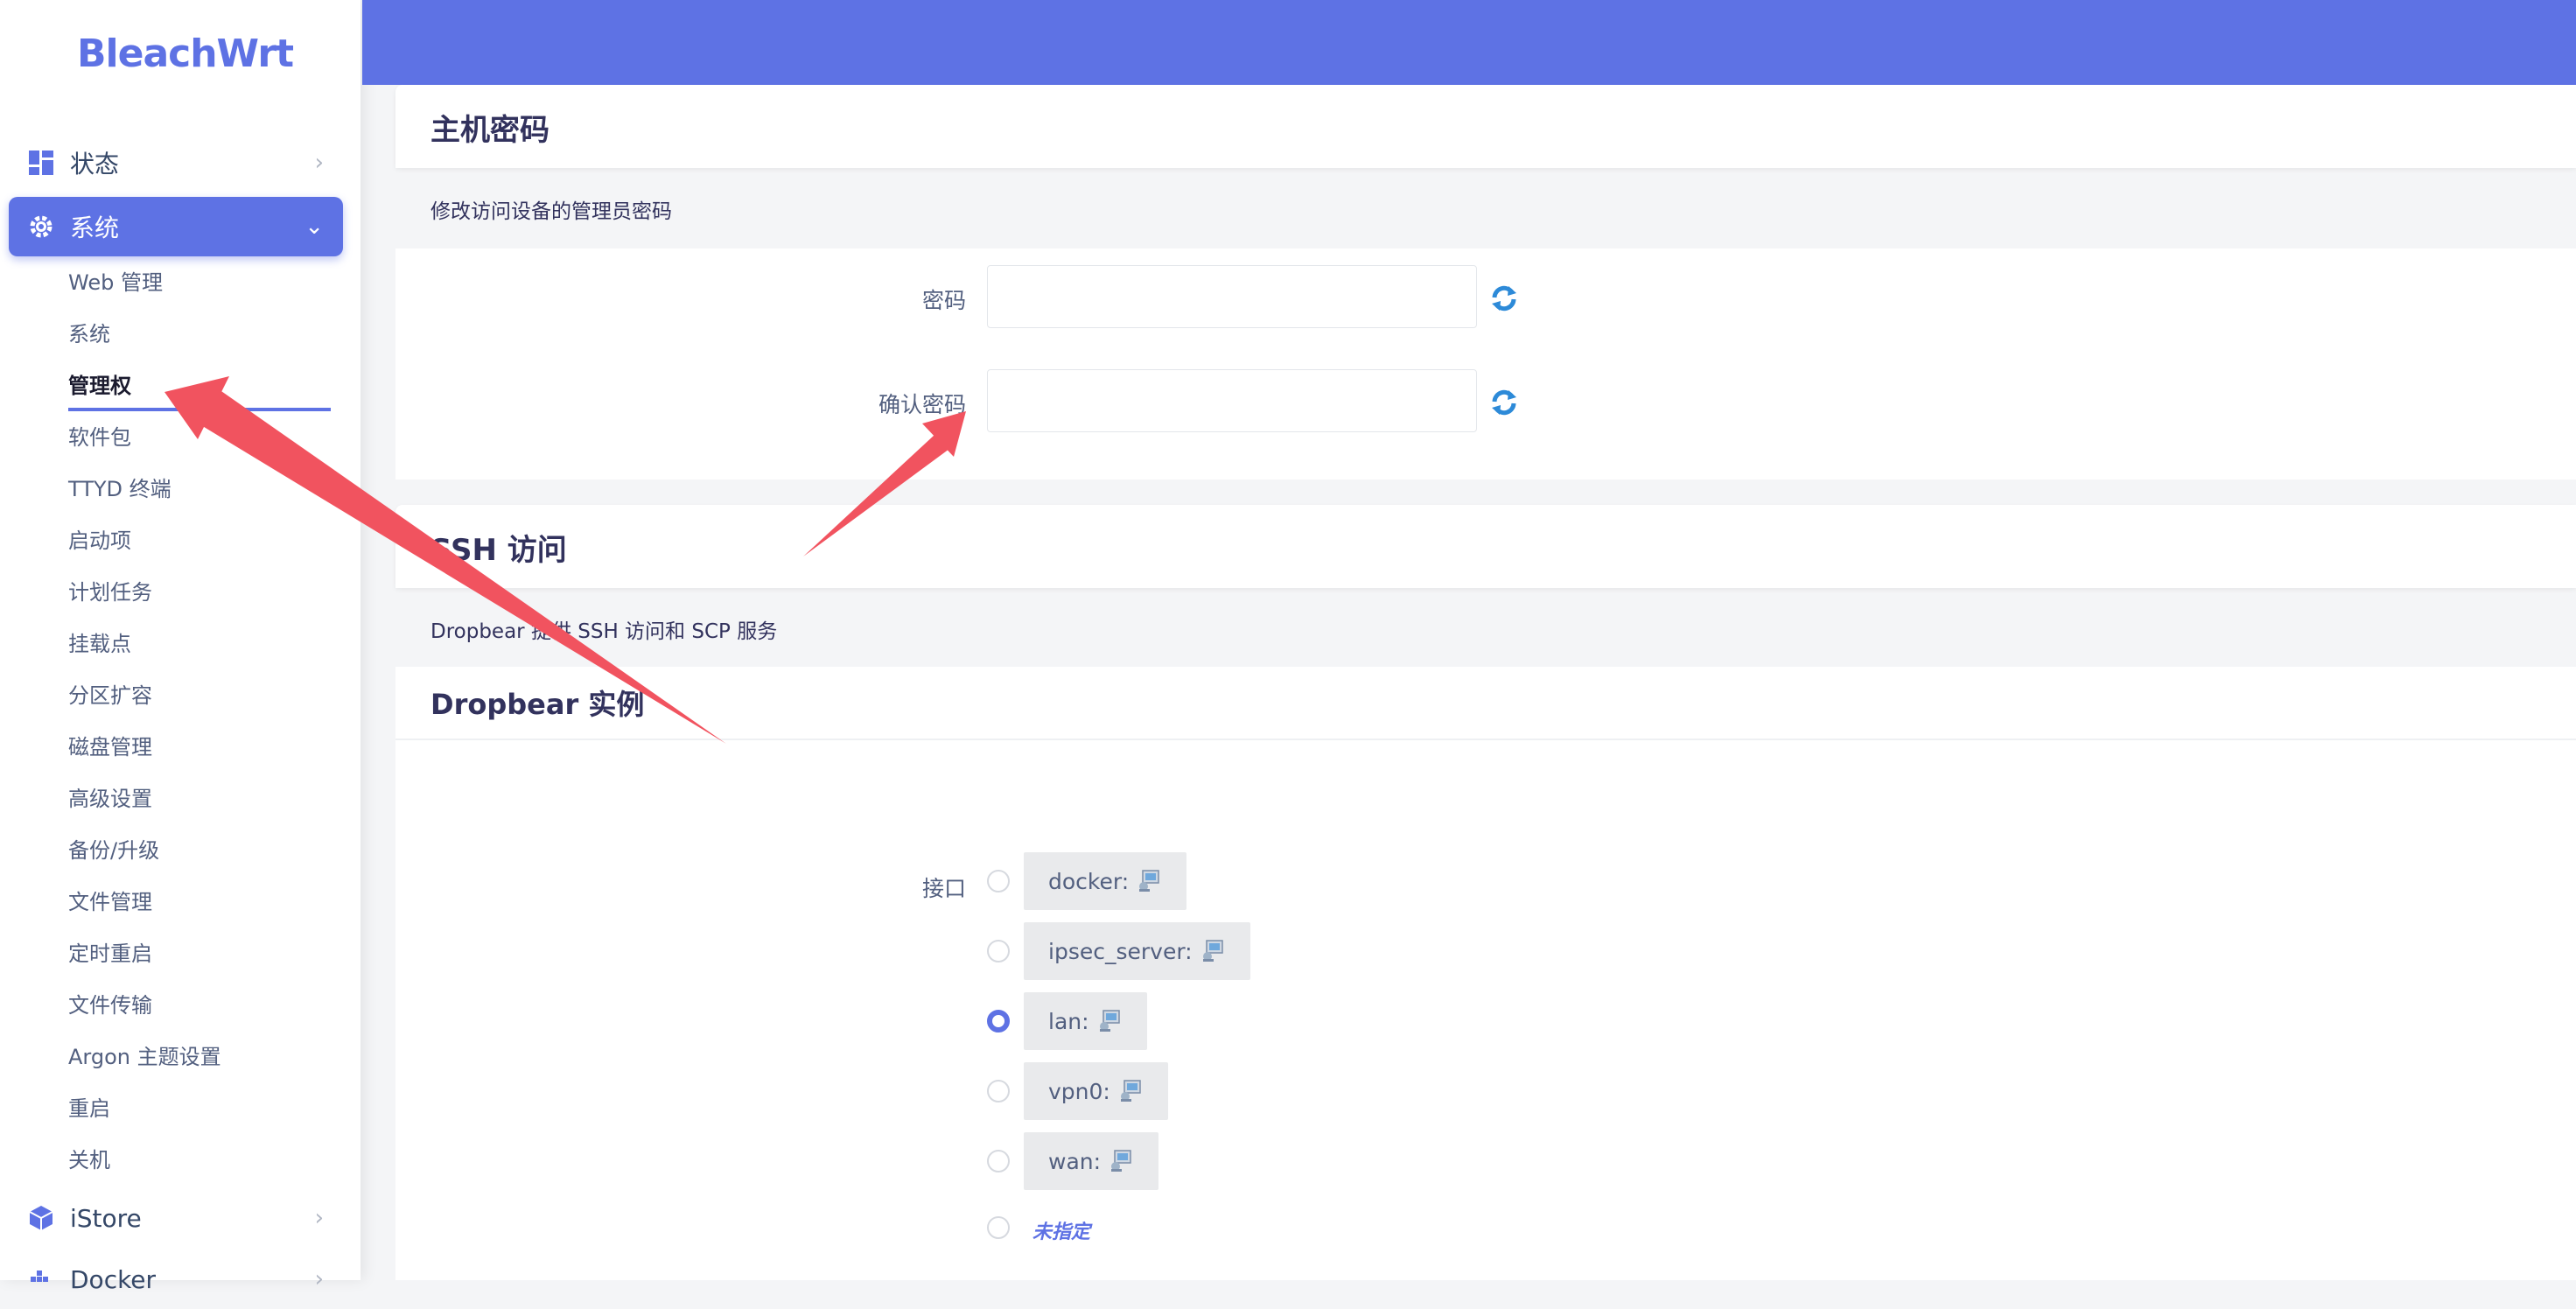  What do you see at coordinates (1232, 296) in the screenshot?
I see `password-input` at bounding box center [1232, 296].